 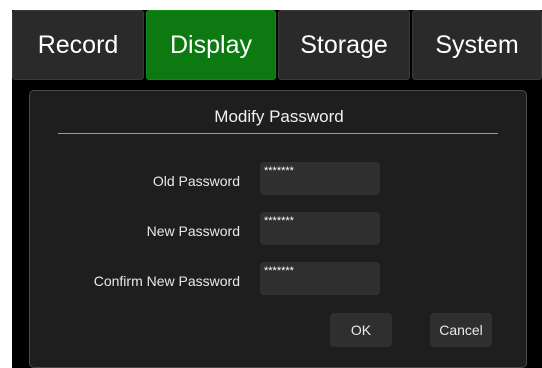 What do you see at coordinates (540, 318) in the screenshot?
I see `edge-artifact` at bounding box center [540, 318].